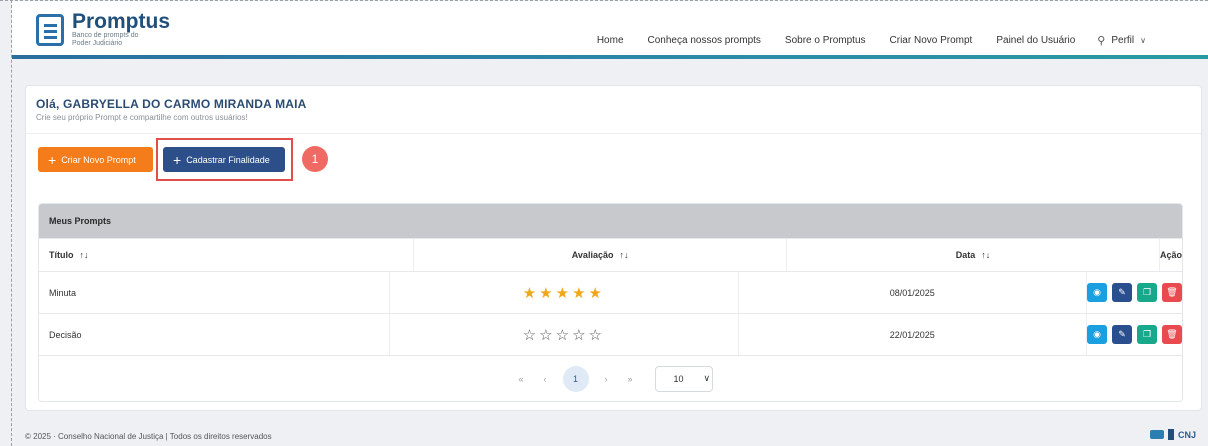 Image resolution: width=1208 pixels, height=446 pixels. I want to click on table-row: Minuta ★★★★★ 08/01/2025 ◉ ✎ ❐ 🗑, so click(610, 292).